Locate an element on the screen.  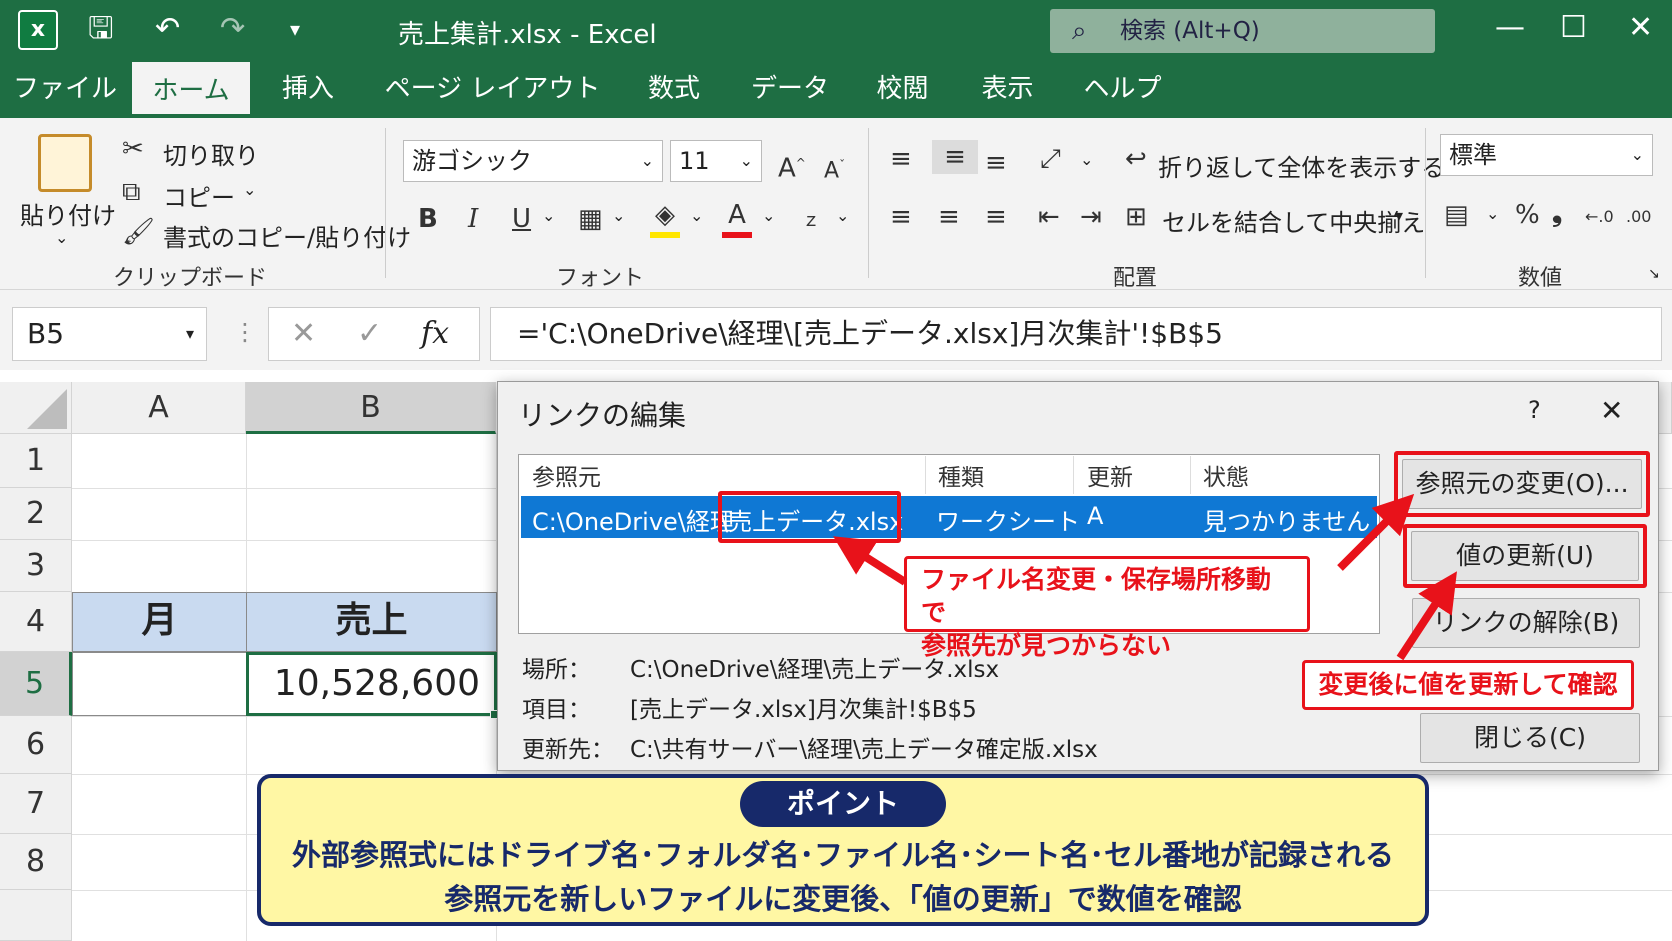
info-value-update-to: C:\共有サーバー\経理\売上データ確定版.xlsx is located at coordinates (864, 750).